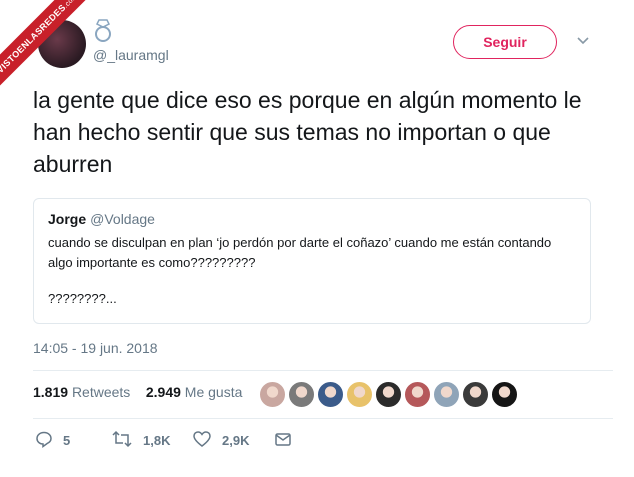  What do you see at coordinates (312, 219) in the screenshot?
I see `quoted-tweet-header: Jorge @Voldage` at bounding box center [312, 219].